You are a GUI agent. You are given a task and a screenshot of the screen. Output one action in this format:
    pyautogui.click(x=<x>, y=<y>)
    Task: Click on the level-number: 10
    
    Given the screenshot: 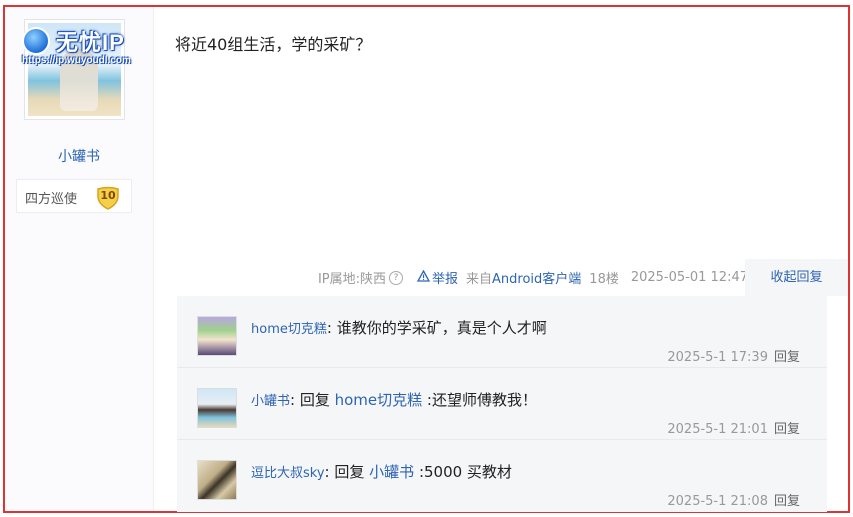 What is the action you would take?
    pyautogui.click(x=108, y=195)
    